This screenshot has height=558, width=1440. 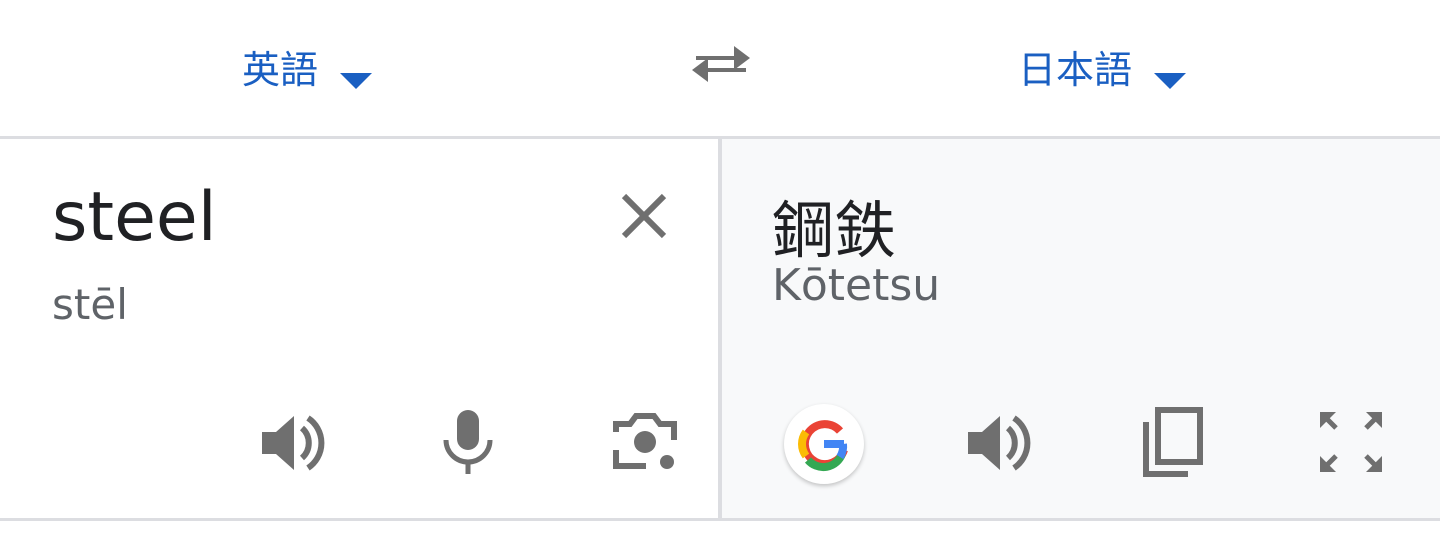 I want to click on translation-romanization: Kōtetsu, so click(x=856, y=285).